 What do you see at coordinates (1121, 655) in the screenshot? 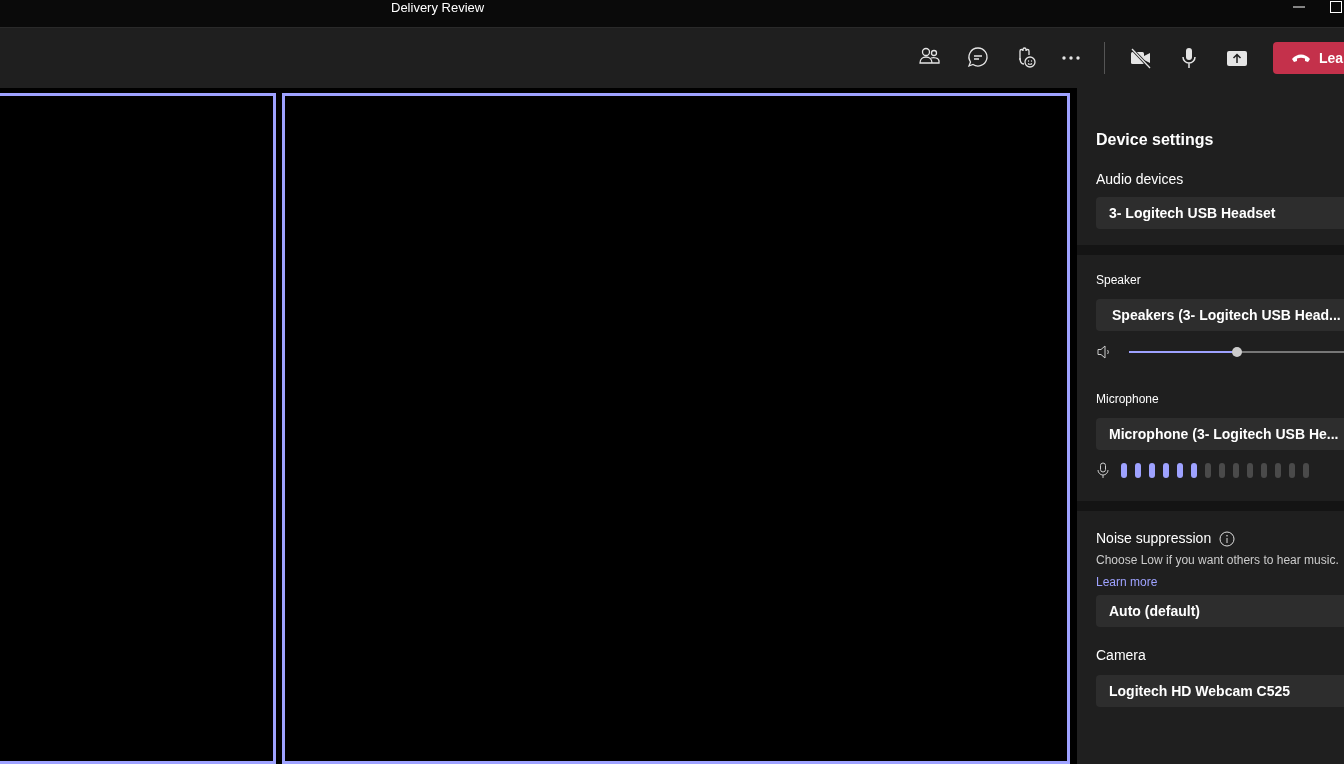
I see `field-label: Camera` at bounding box center [1121, 655].